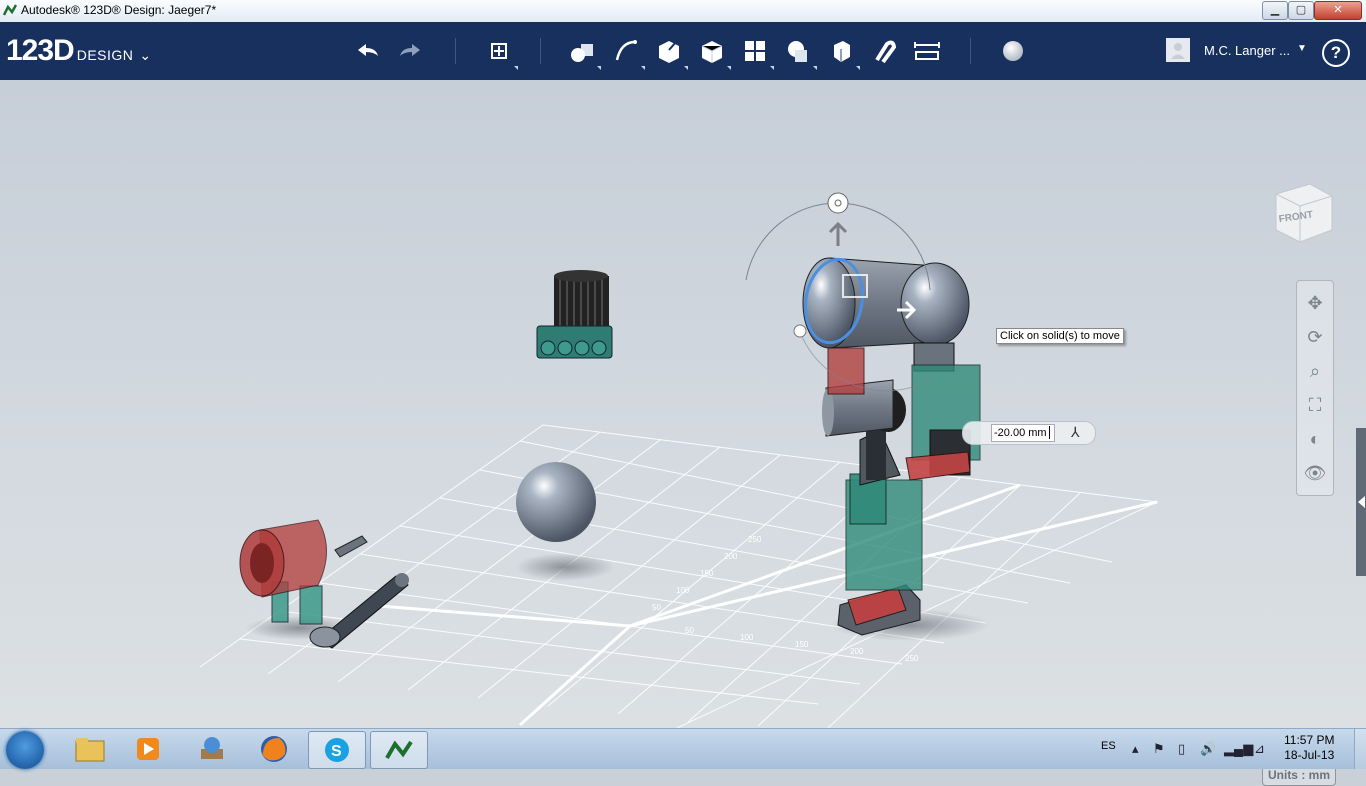 This screenshot has height=786, width=1366. I want to click on rocket-part-solid, so click(359, 611).